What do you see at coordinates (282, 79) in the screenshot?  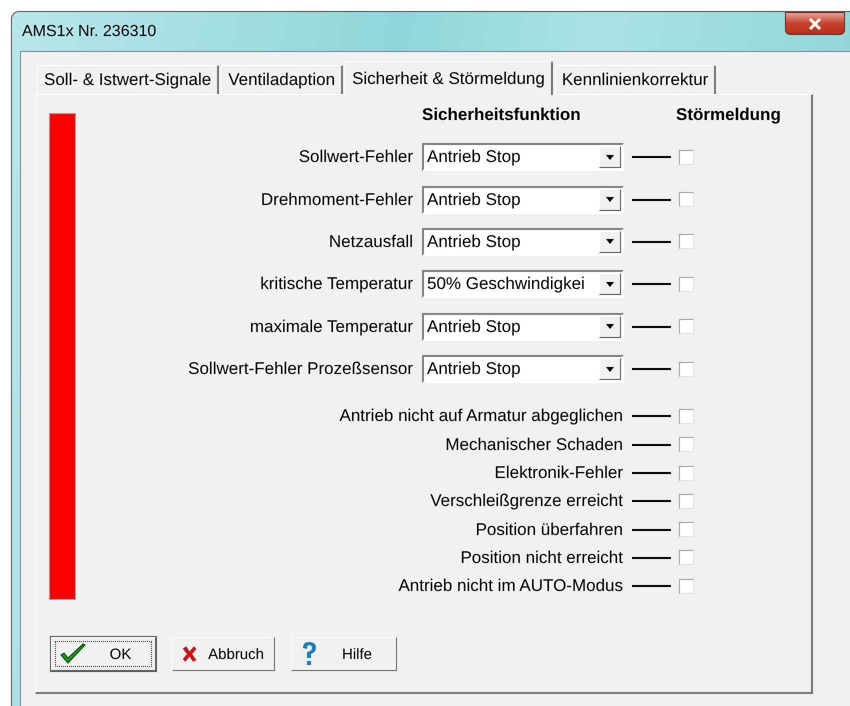 I see `tab: Ventiladaption` at bounding box center [282, 79].